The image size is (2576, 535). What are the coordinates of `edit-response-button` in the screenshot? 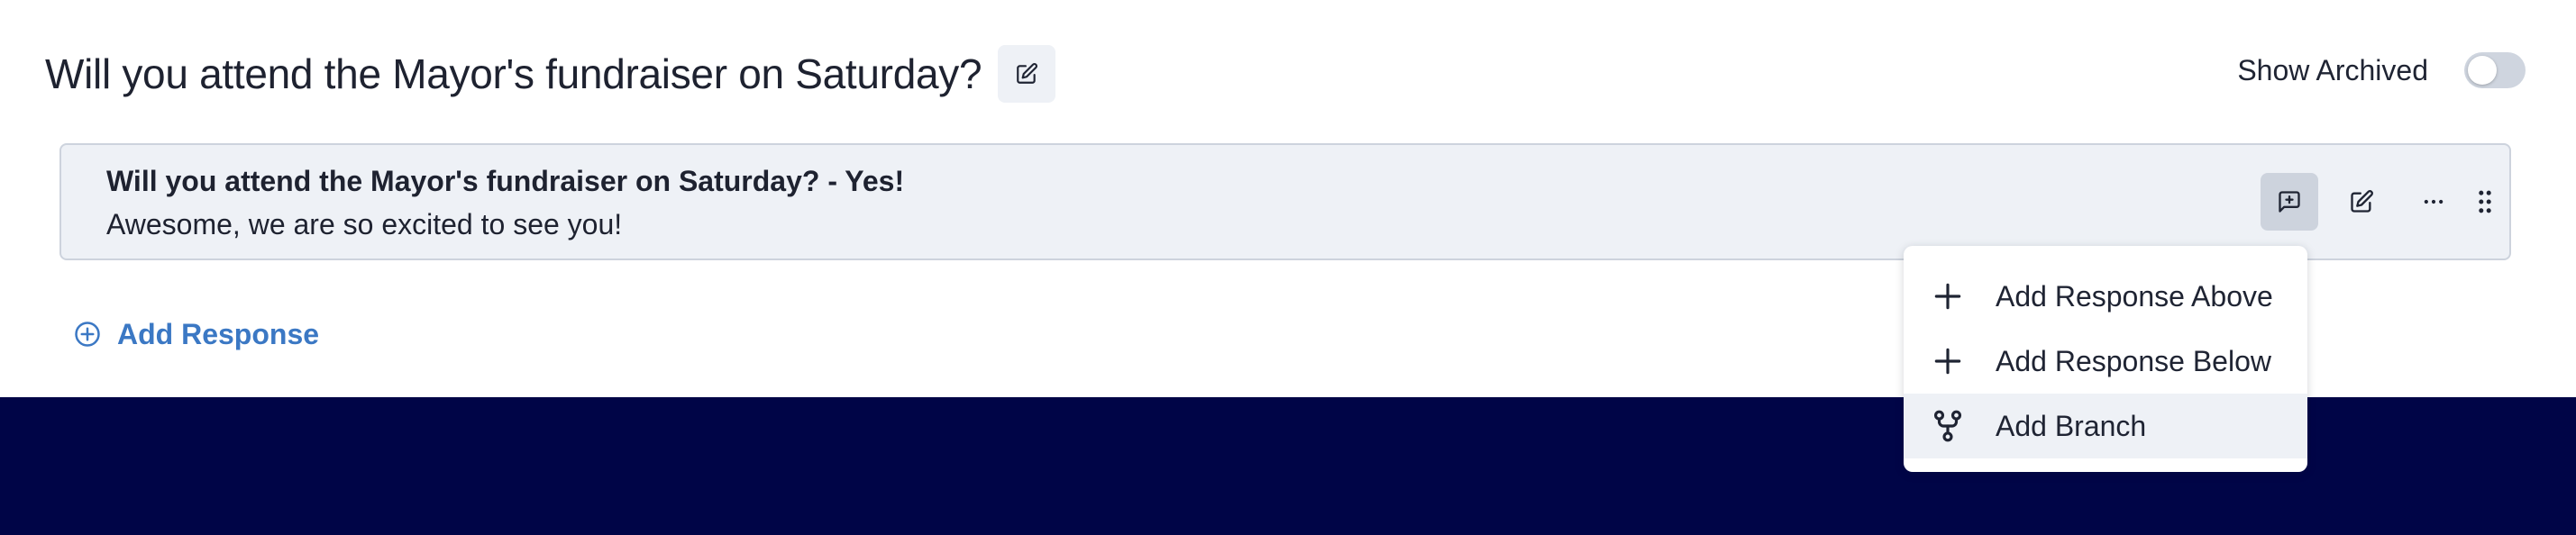 It's located at (2361, 202).